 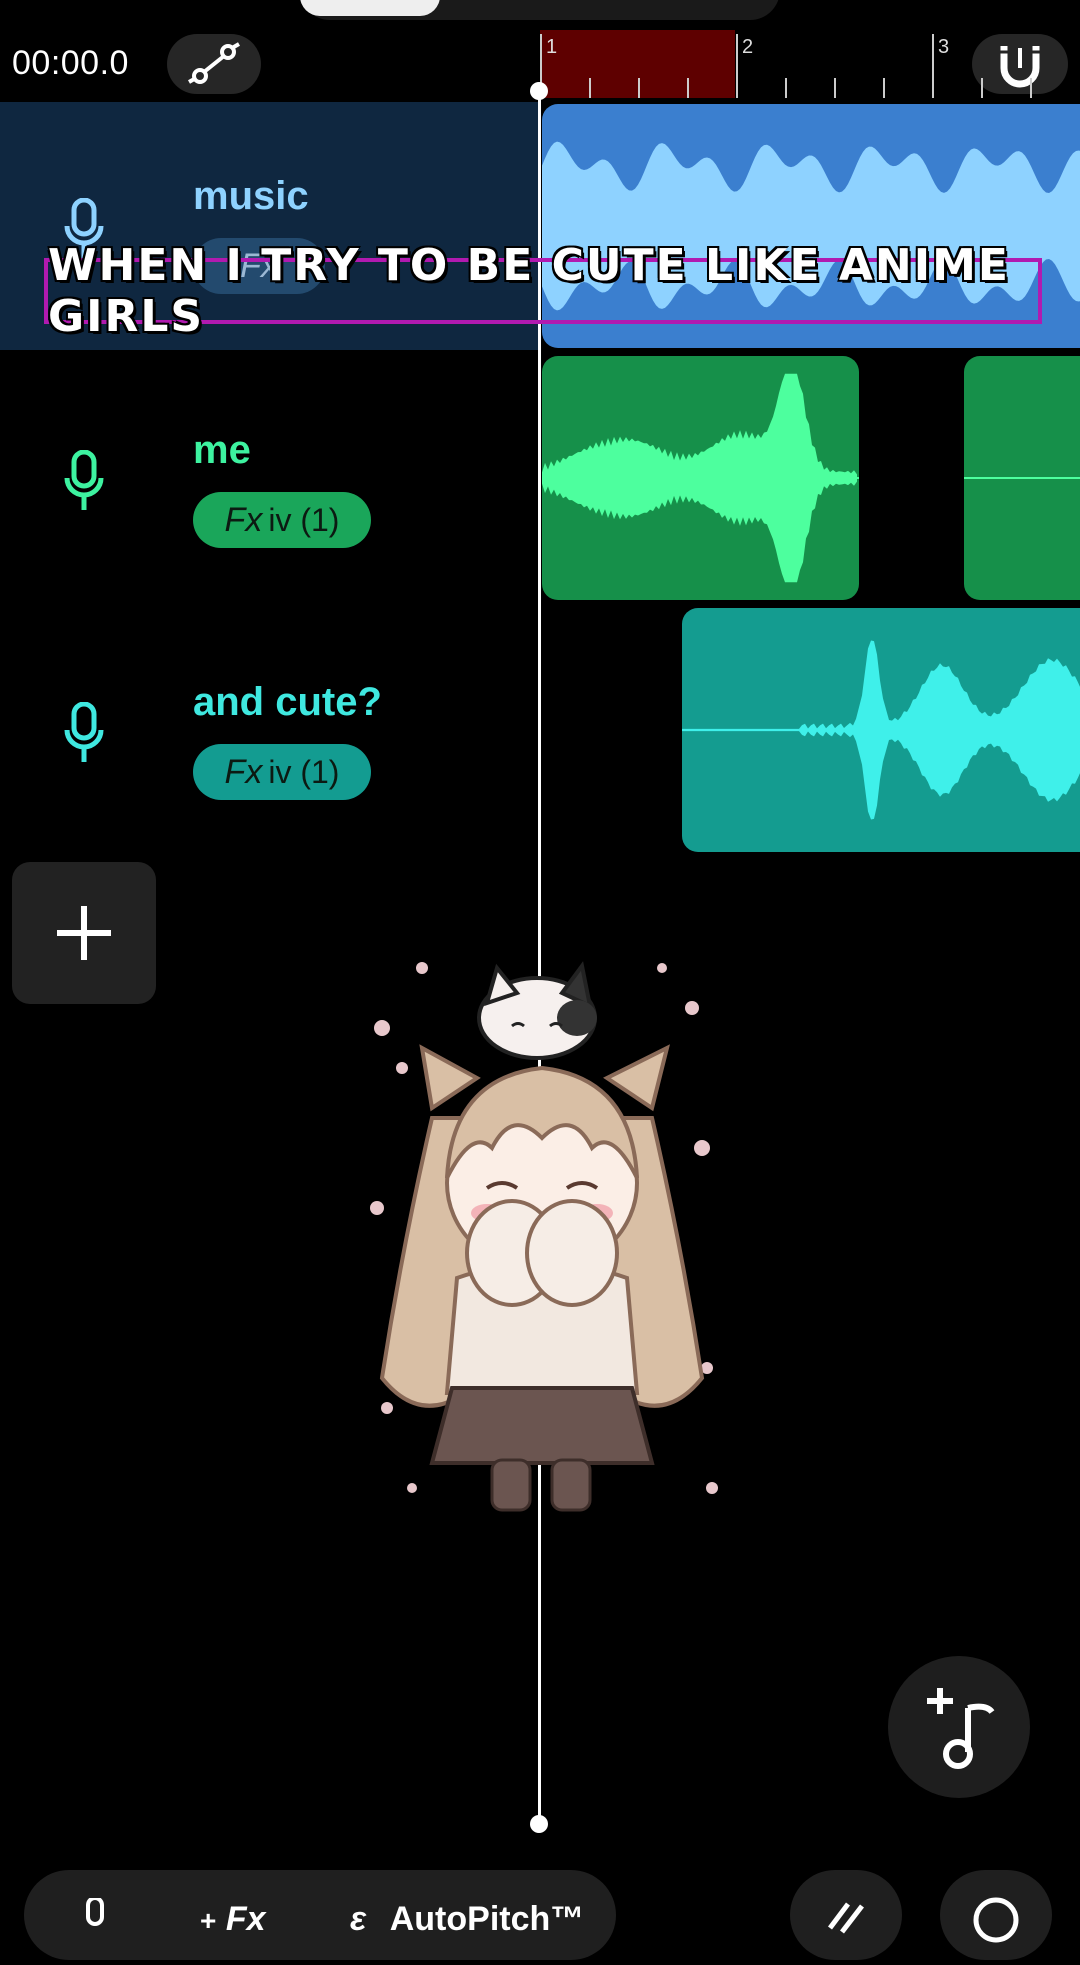 I want to click on add-music-note-icon, so click(x=961, y=1728).